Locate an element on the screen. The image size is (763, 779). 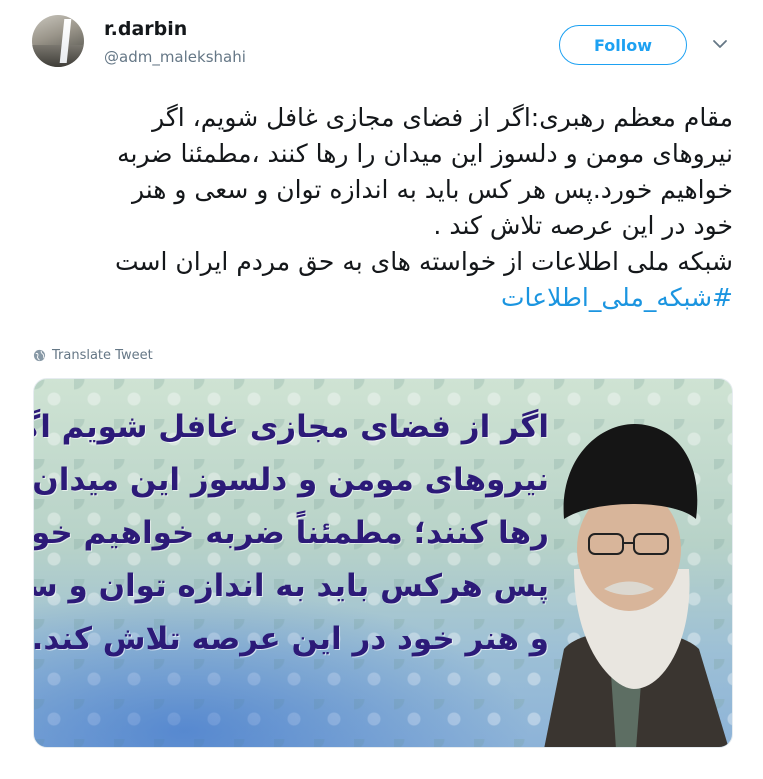
quote-line: نیروهای مومن و دلسوز این میدان را is located at coordinates (291, 480).